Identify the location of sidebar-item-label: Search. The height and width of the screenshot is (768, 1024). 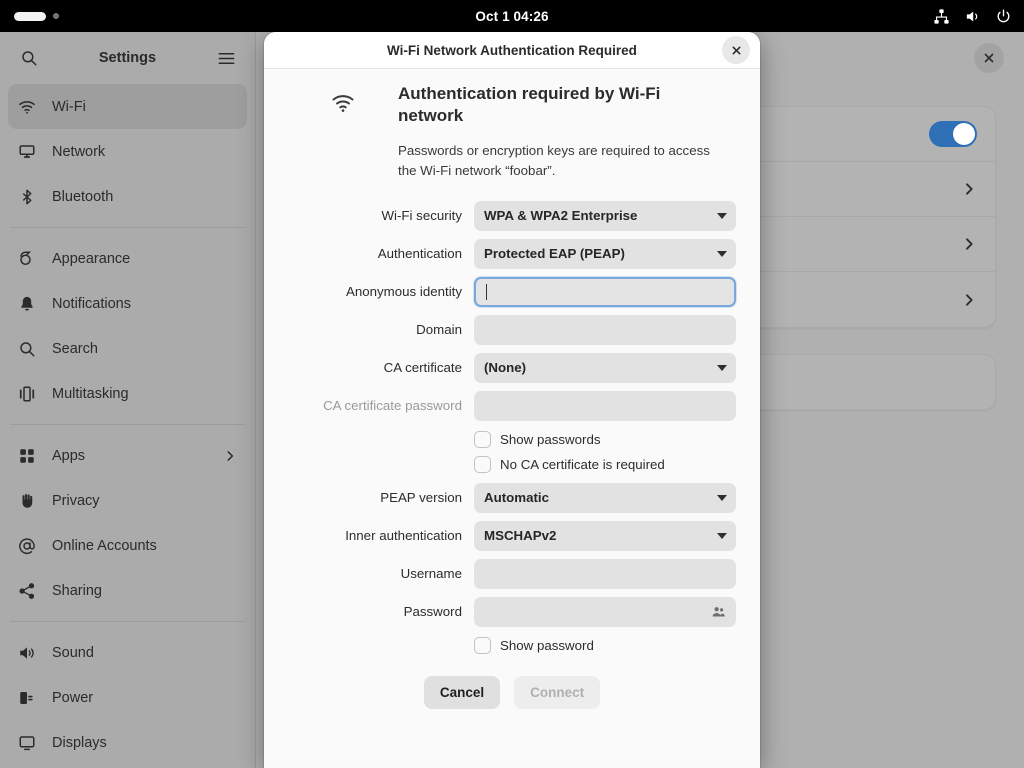
(75, 348).